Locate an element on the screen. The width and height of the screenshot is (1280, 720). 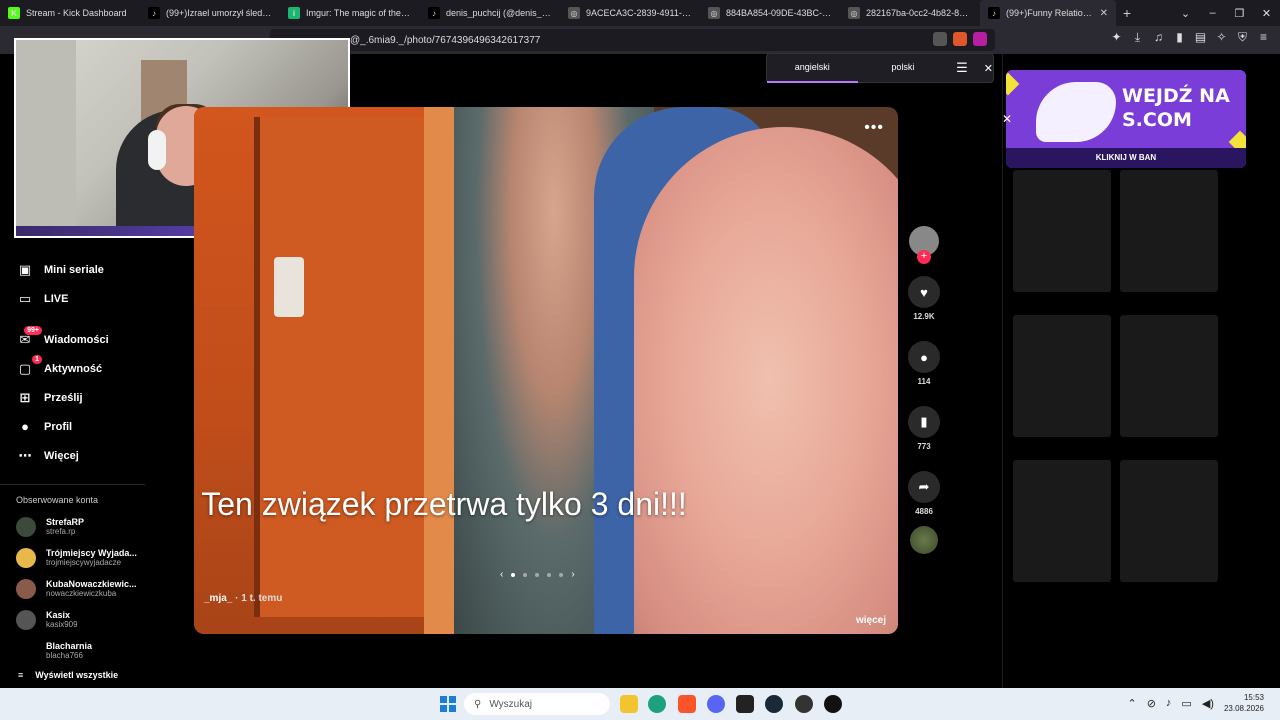
tab-favicon: ♪ is located at coordinates (434, 13).